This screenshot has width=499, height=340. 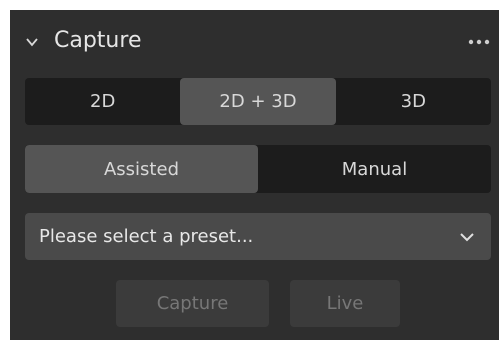 What do you see at coordinates (479, 42) in the screenshot?
I see `more-options-icon` at bounding box center [479, 42].